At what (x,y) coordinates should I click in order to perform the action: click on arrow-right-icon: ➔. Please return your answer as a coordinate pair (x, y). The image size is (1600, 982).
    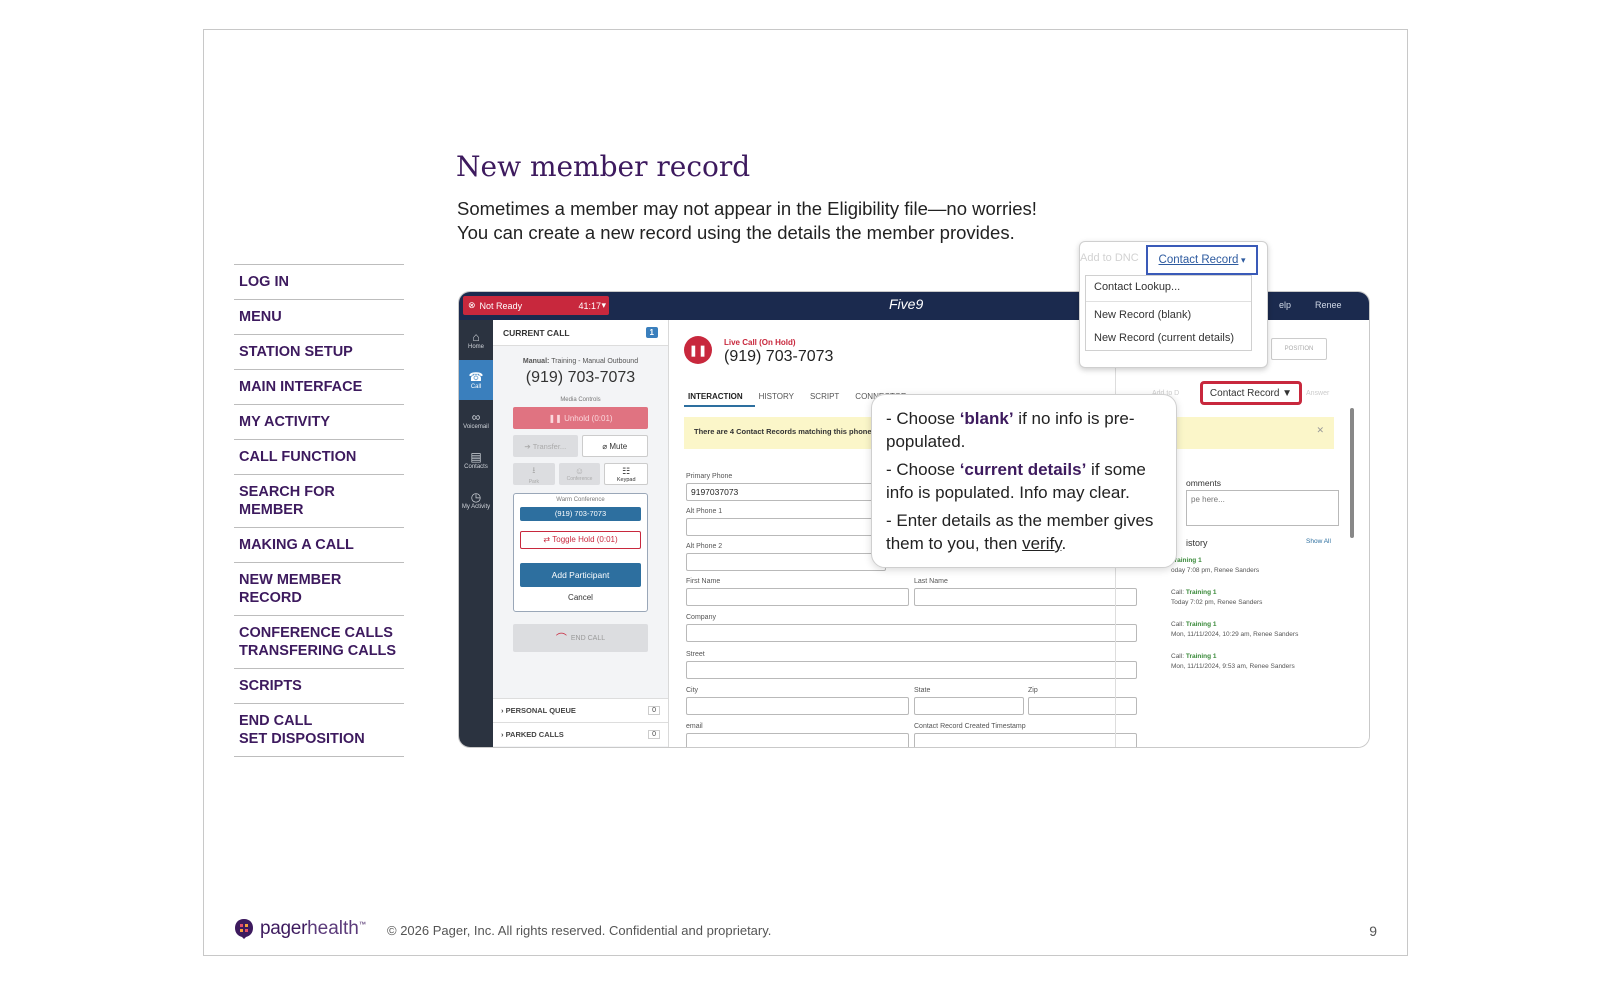
    Looking at the image, I should click on (528, 446).